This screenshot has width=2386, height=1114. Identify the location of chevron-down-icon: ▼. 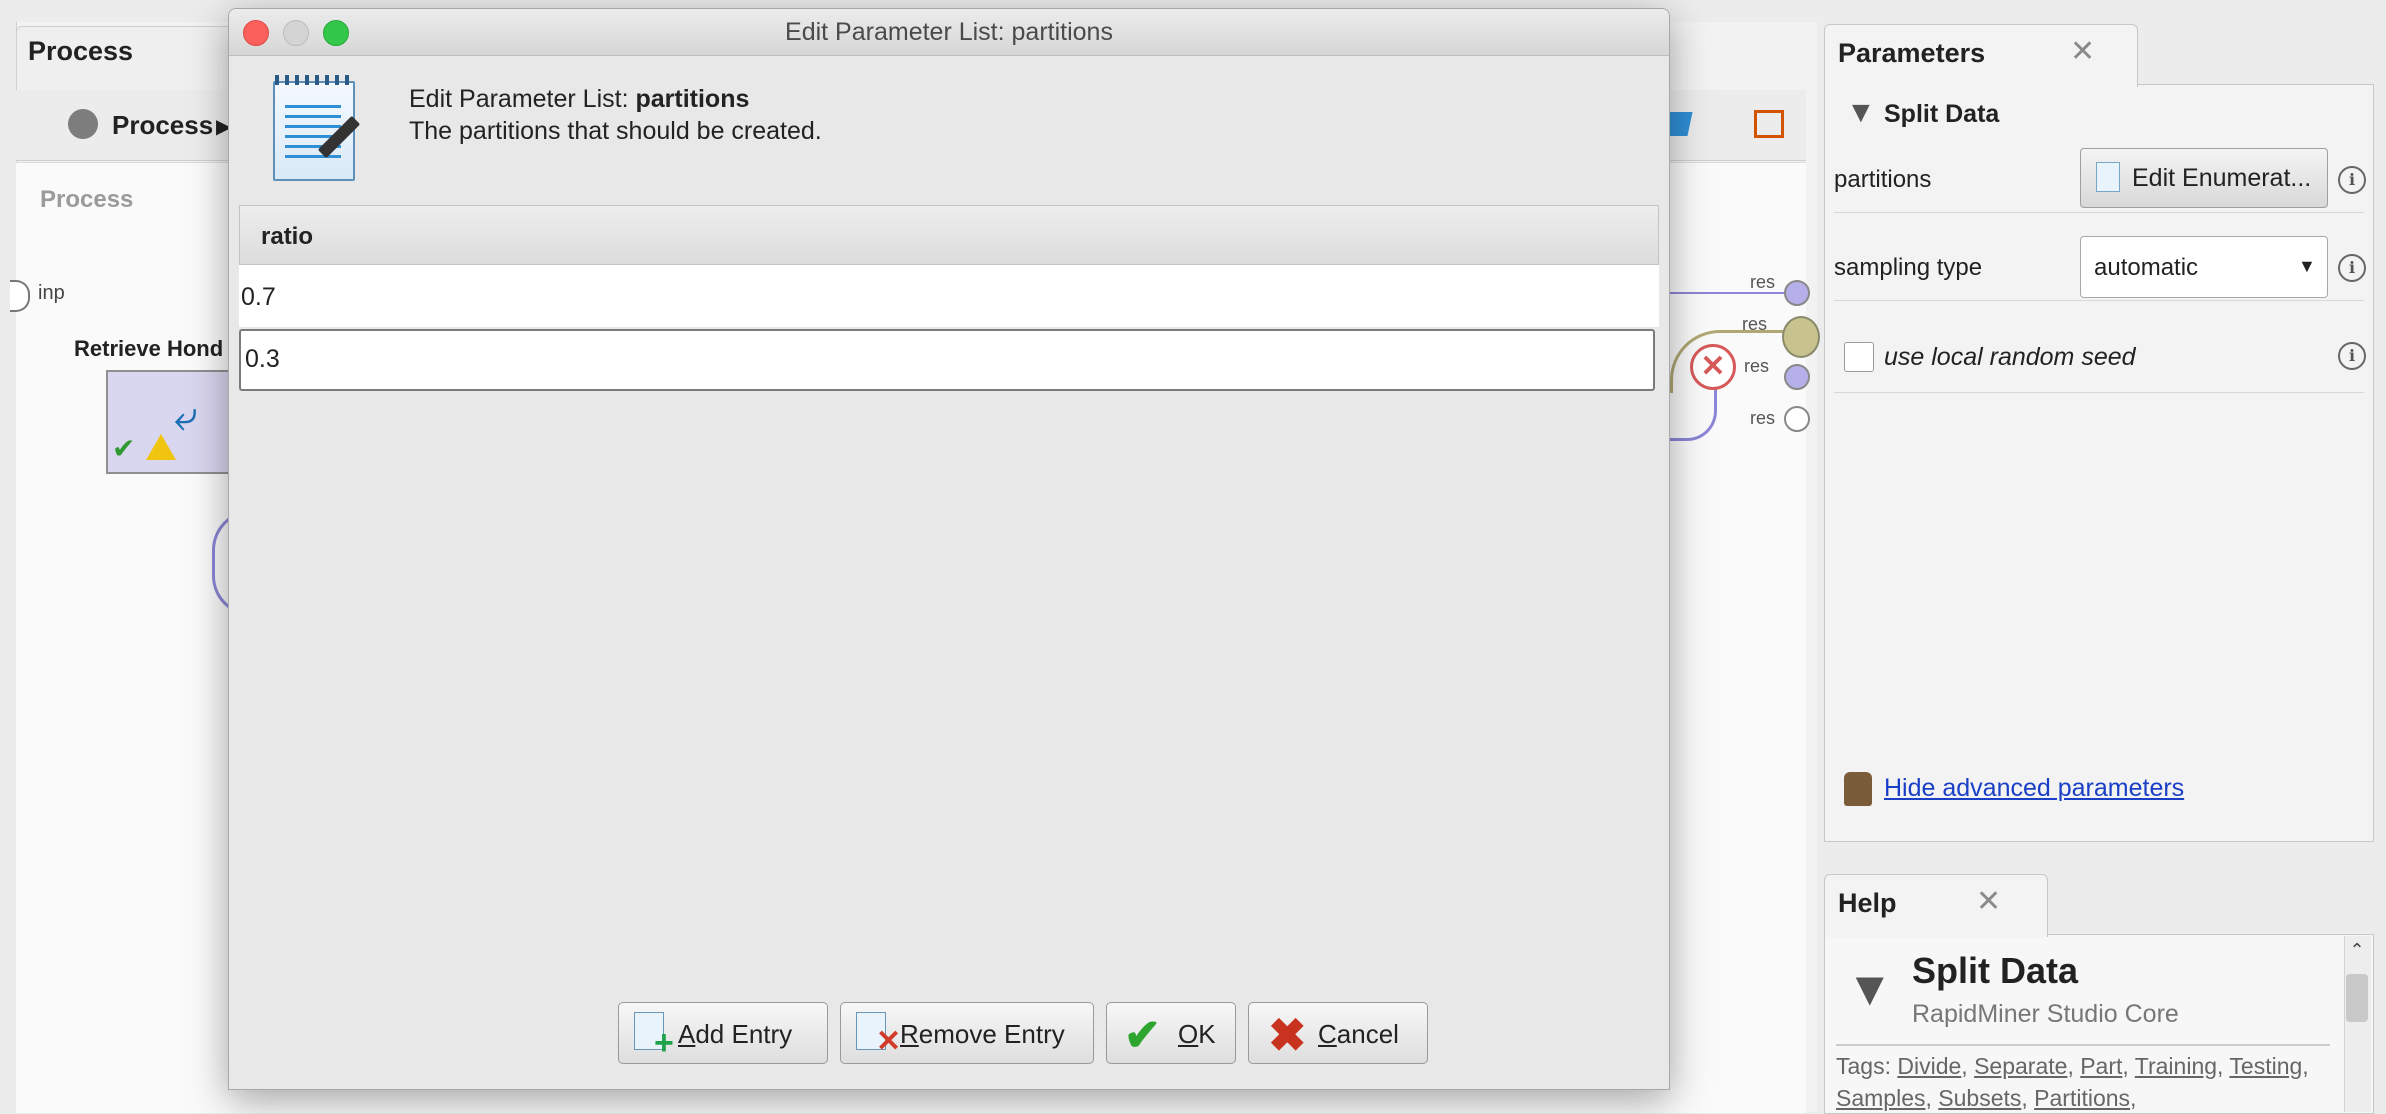
(2307, 266).